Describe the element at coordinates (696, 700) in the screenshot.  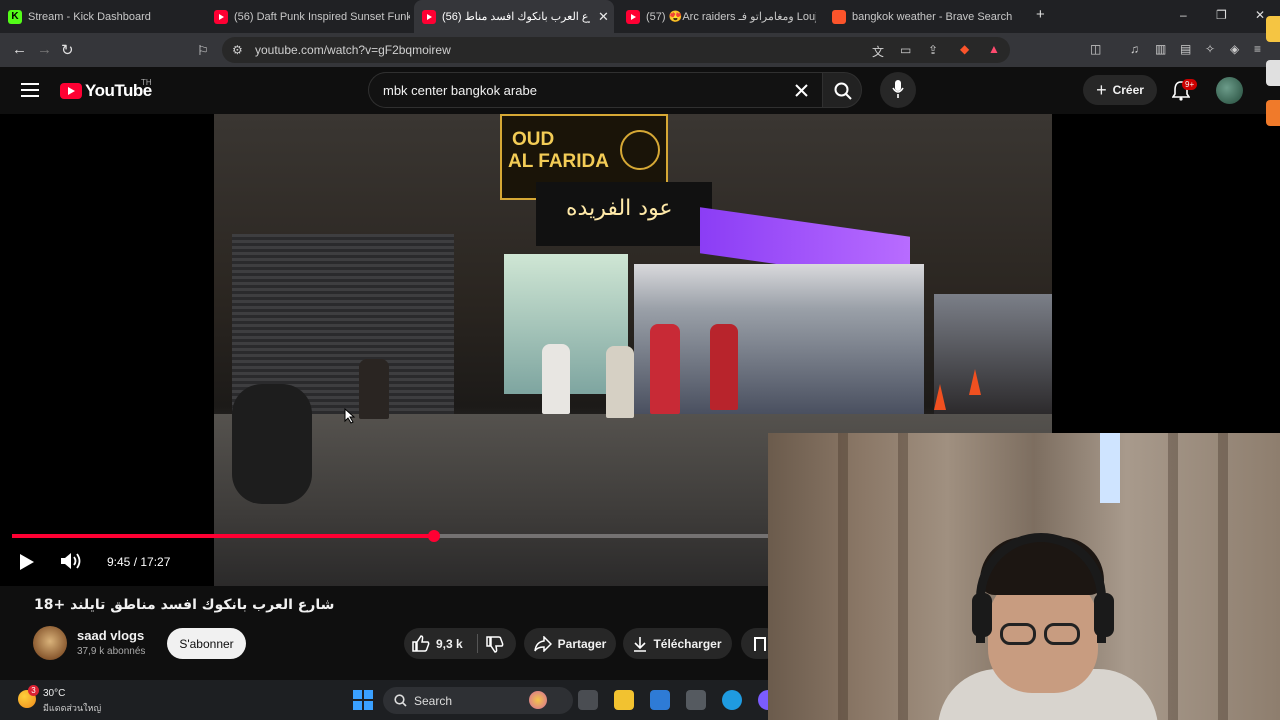
I see `app-icon` at that location.